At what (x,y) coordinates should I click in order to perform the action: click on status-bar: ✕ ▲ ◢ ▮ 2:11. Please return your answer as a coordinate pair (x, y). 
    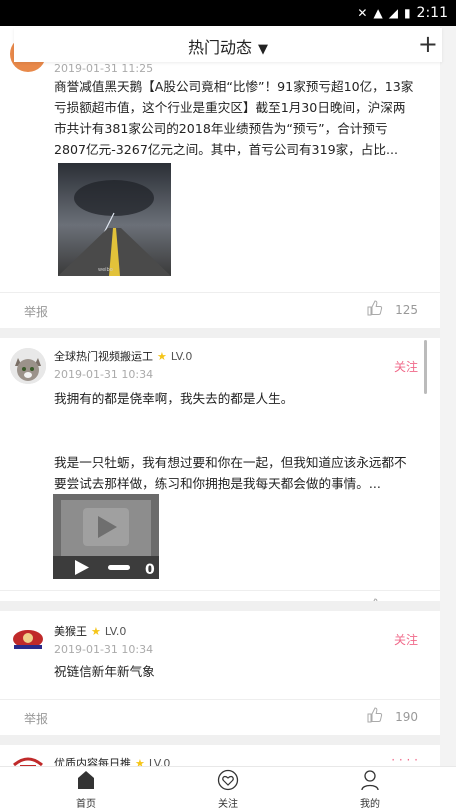
    Looking at the image, I should click on (228, 13).